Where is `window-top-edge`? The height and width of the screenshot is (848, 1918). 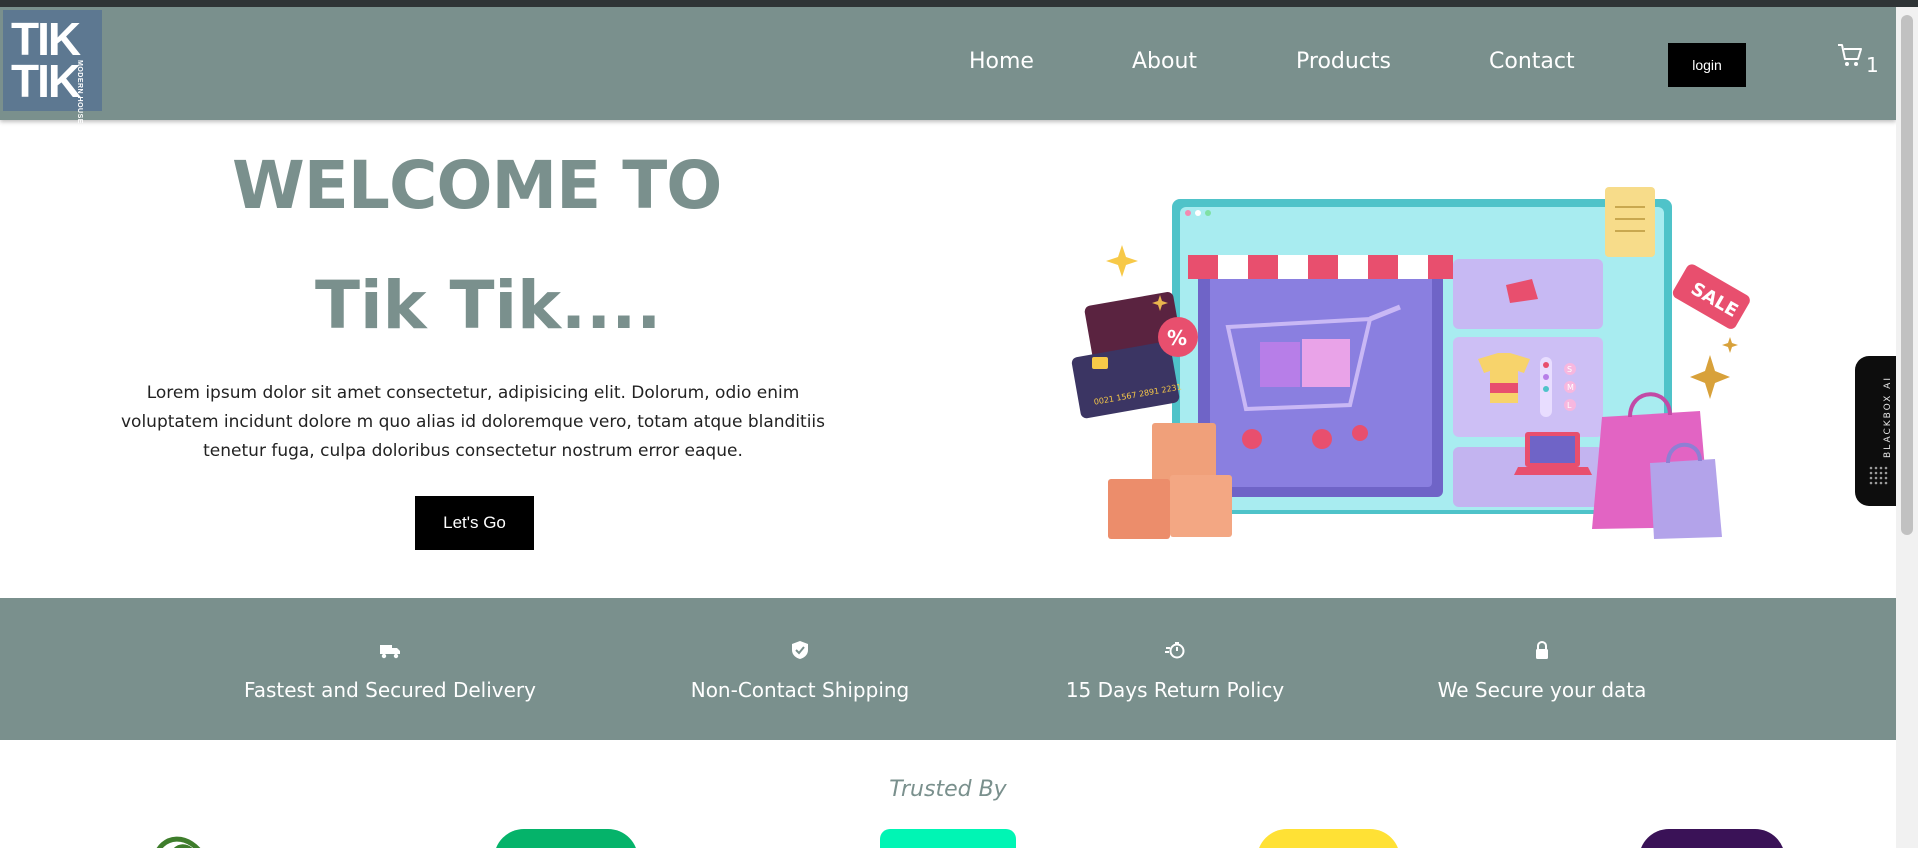 window-top-edge is located at coordinates (959, 3).